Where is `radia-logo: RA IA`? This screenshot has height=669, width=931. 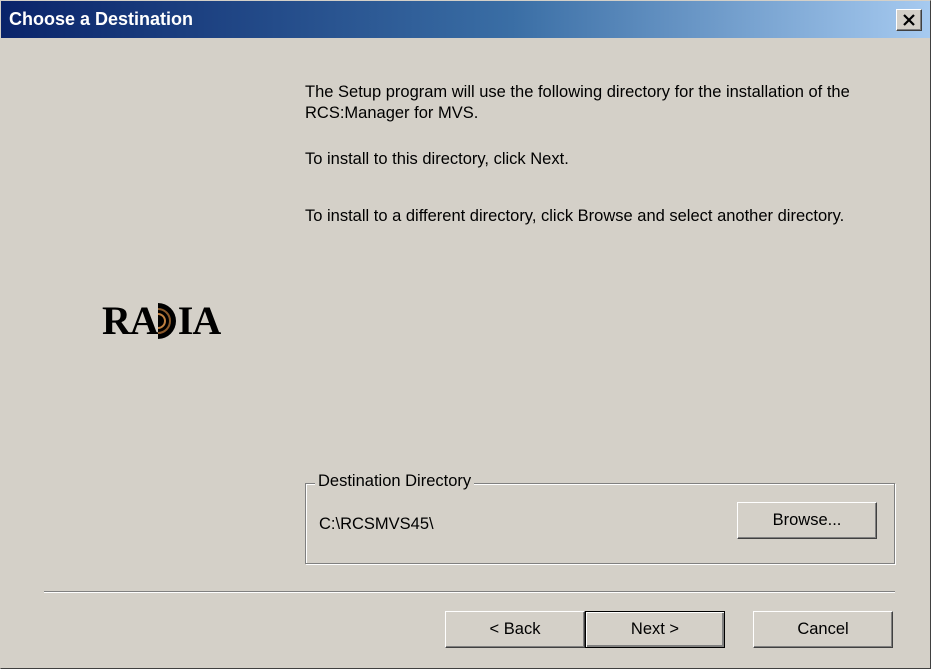
radia-logo: RA IA is located at coordinates (161, 320).